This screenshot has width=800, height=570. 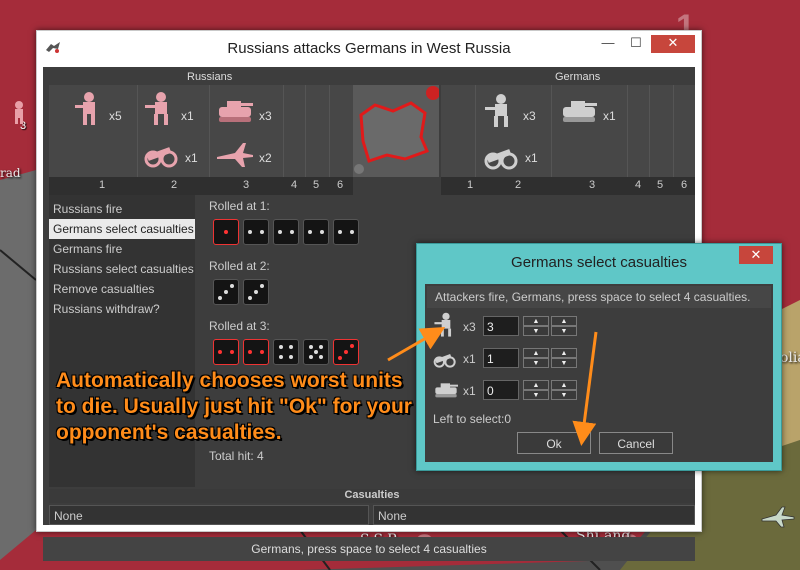 I want to click on total-hit-label: Total hit: 4, so click(x=236, y=456).